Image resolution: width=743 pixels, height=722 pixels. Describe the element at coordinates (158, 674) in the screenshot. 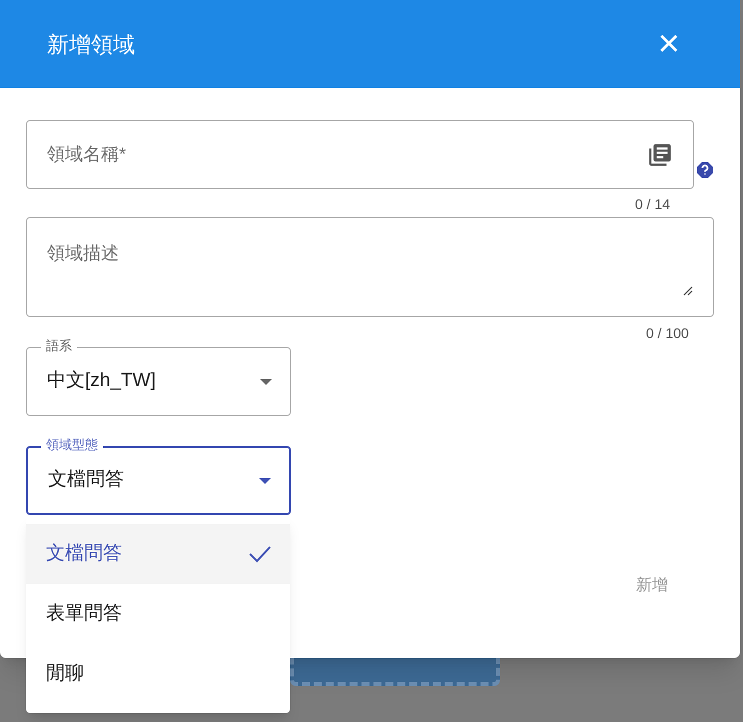

I see `menu-item: 閒聊` at that location.